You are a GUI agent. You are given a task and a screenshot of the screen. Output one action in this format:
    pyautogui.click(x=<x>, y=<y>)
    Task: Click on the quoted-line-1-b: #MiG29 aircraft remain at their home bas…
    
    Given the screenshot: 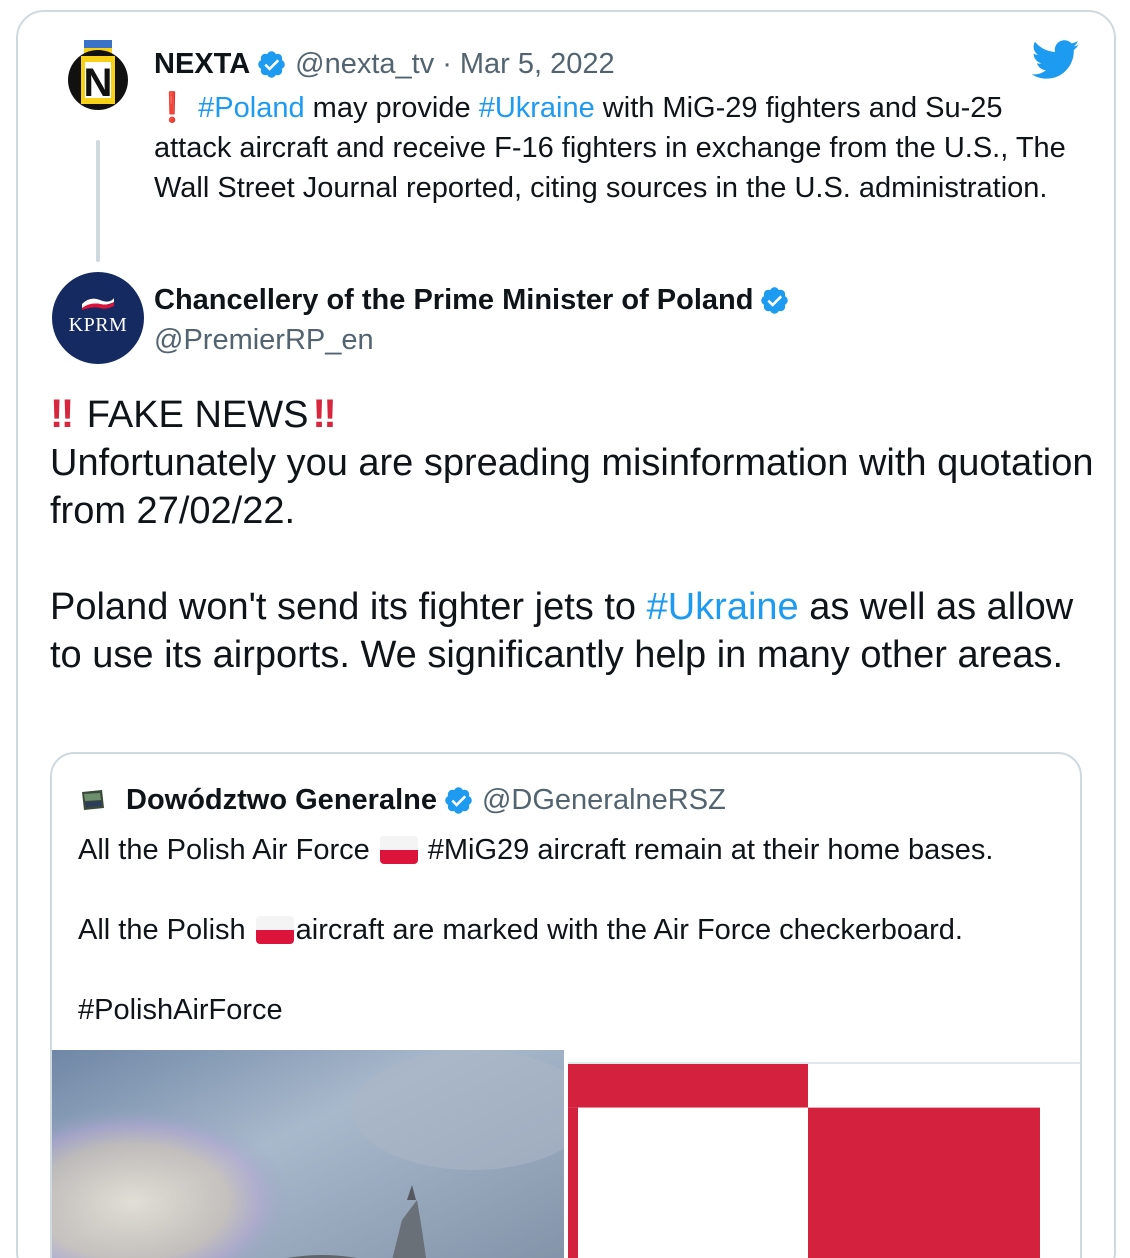 What is the action you would take?
    pyautogui.click(x=710, y=850)
    